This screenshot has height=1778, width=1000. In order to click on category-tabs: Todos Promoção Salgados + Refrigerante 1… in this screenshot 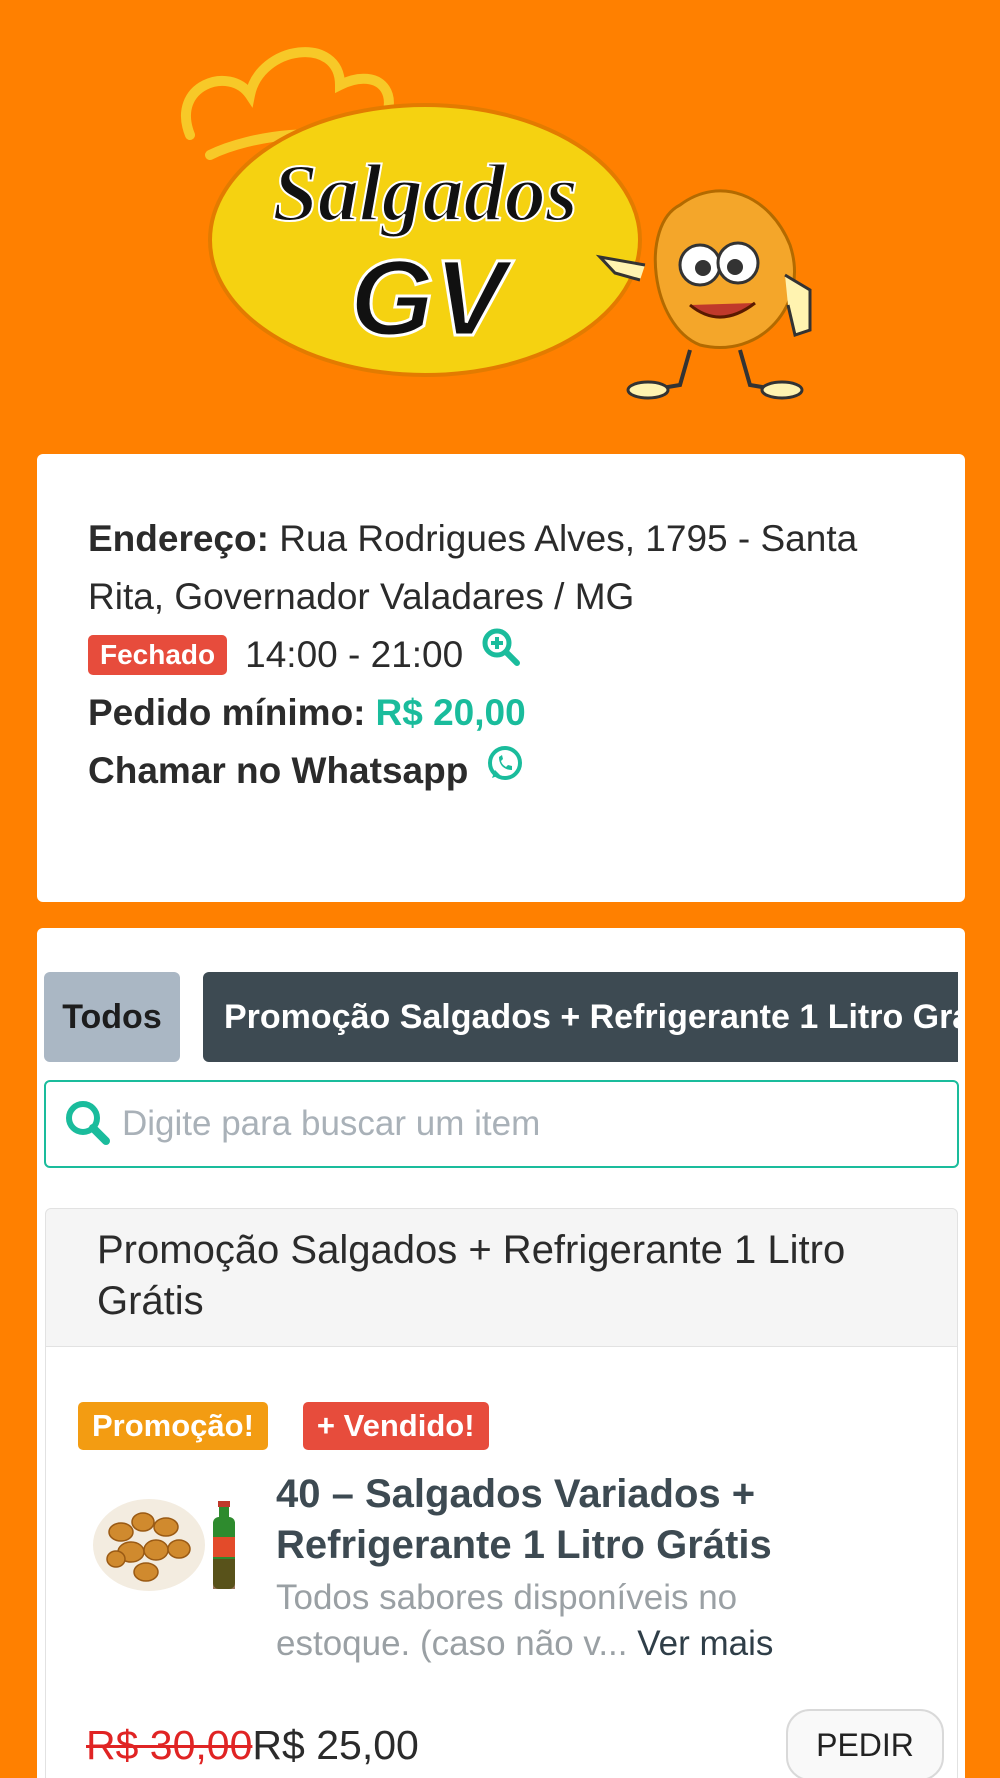, I will do `click(501, 1017)`.